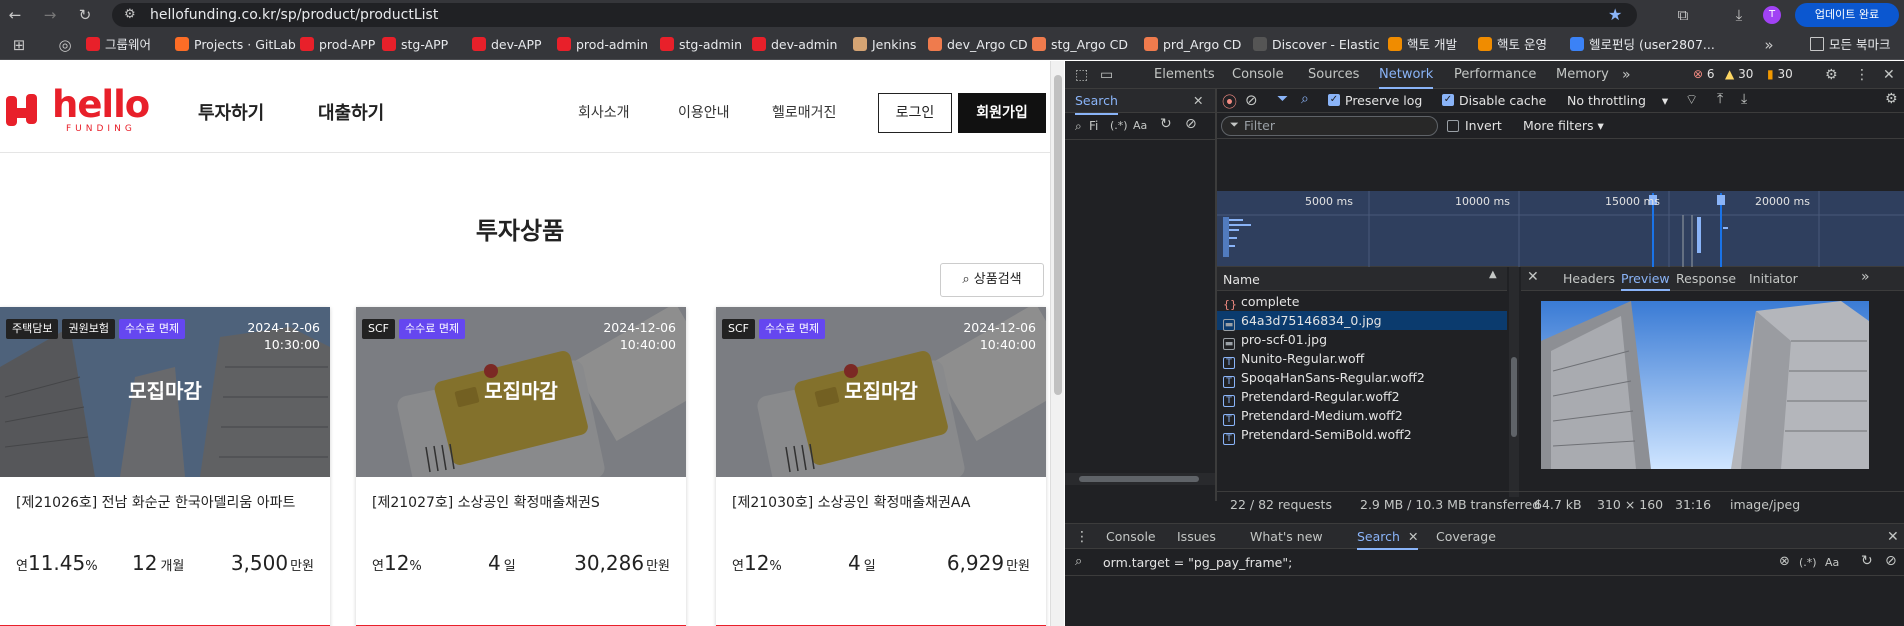 The width and height of the screenshot is (1904, 626). Describe the element at coordinates (19, 45) in the screenshot. I see `apps-grid-icon: ⊞` at that location.